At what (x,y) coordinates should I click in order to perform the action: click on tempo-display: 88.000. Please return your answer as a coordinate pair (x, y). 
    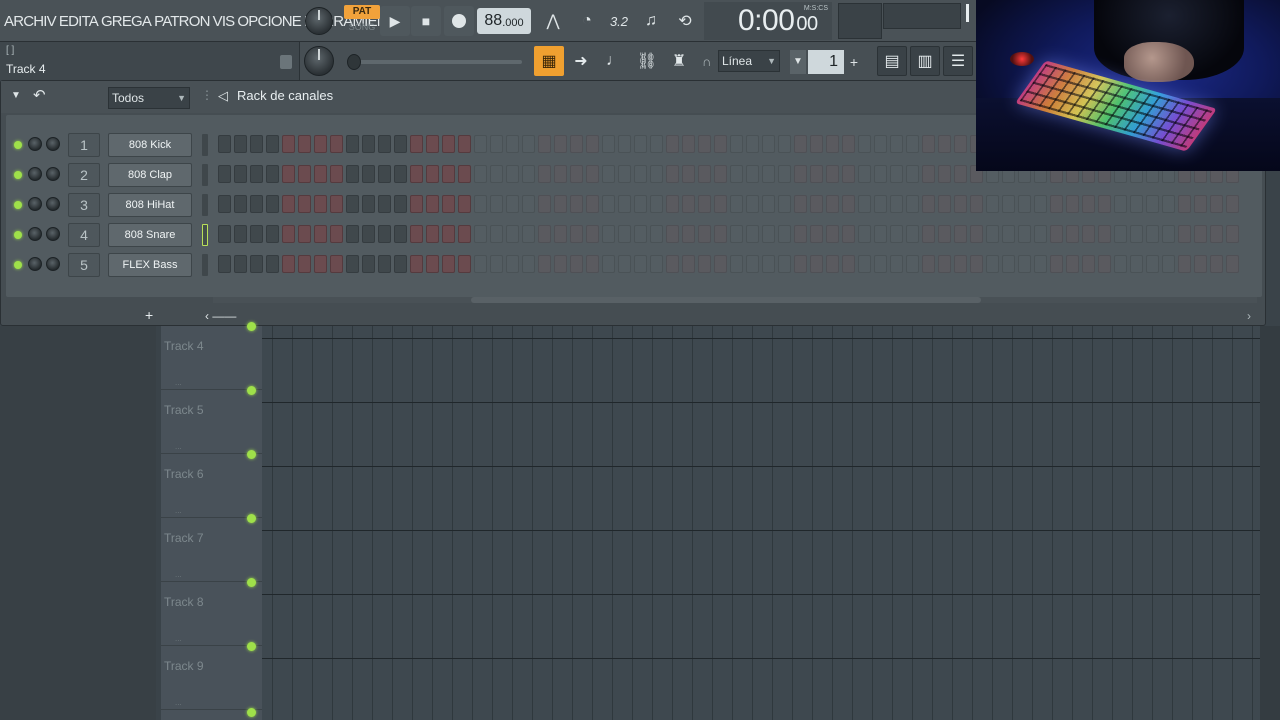
    Looking at the image, I should click on (504, 21).